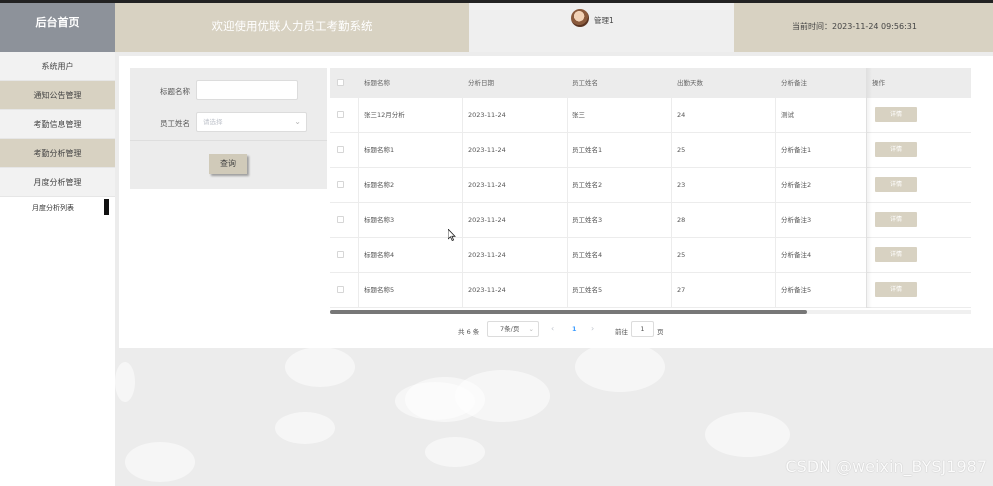 The width and height of the screenshot is (993, 486). I want to click on avatar, so click(580, 18).